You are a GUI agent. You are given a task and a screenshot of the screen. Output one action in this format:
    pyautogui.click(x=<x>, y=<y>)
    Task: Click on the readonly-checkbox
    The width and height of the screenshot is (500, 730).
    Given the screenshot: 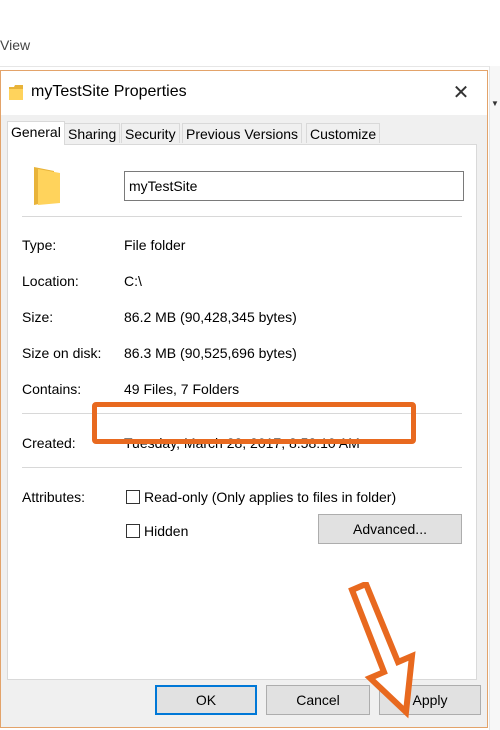 What is the action you would take?
    pyautogui.click(x=133, y=497)
    